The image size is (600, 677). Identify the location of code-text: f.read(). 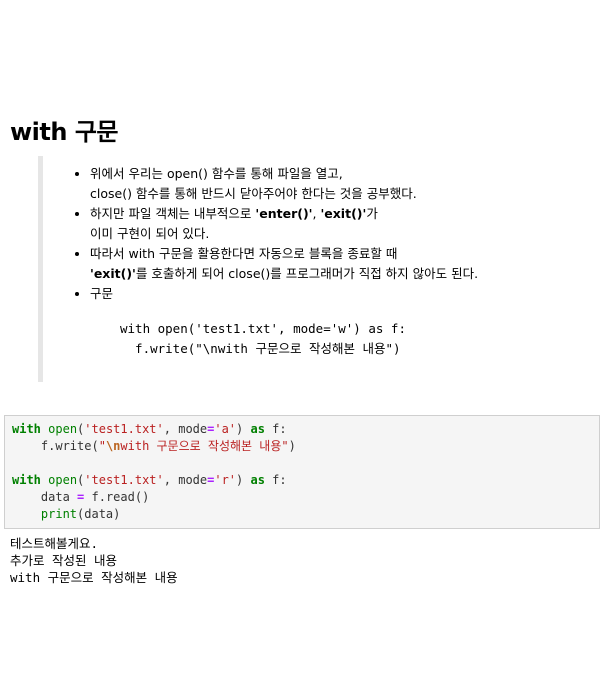
(117, 497).